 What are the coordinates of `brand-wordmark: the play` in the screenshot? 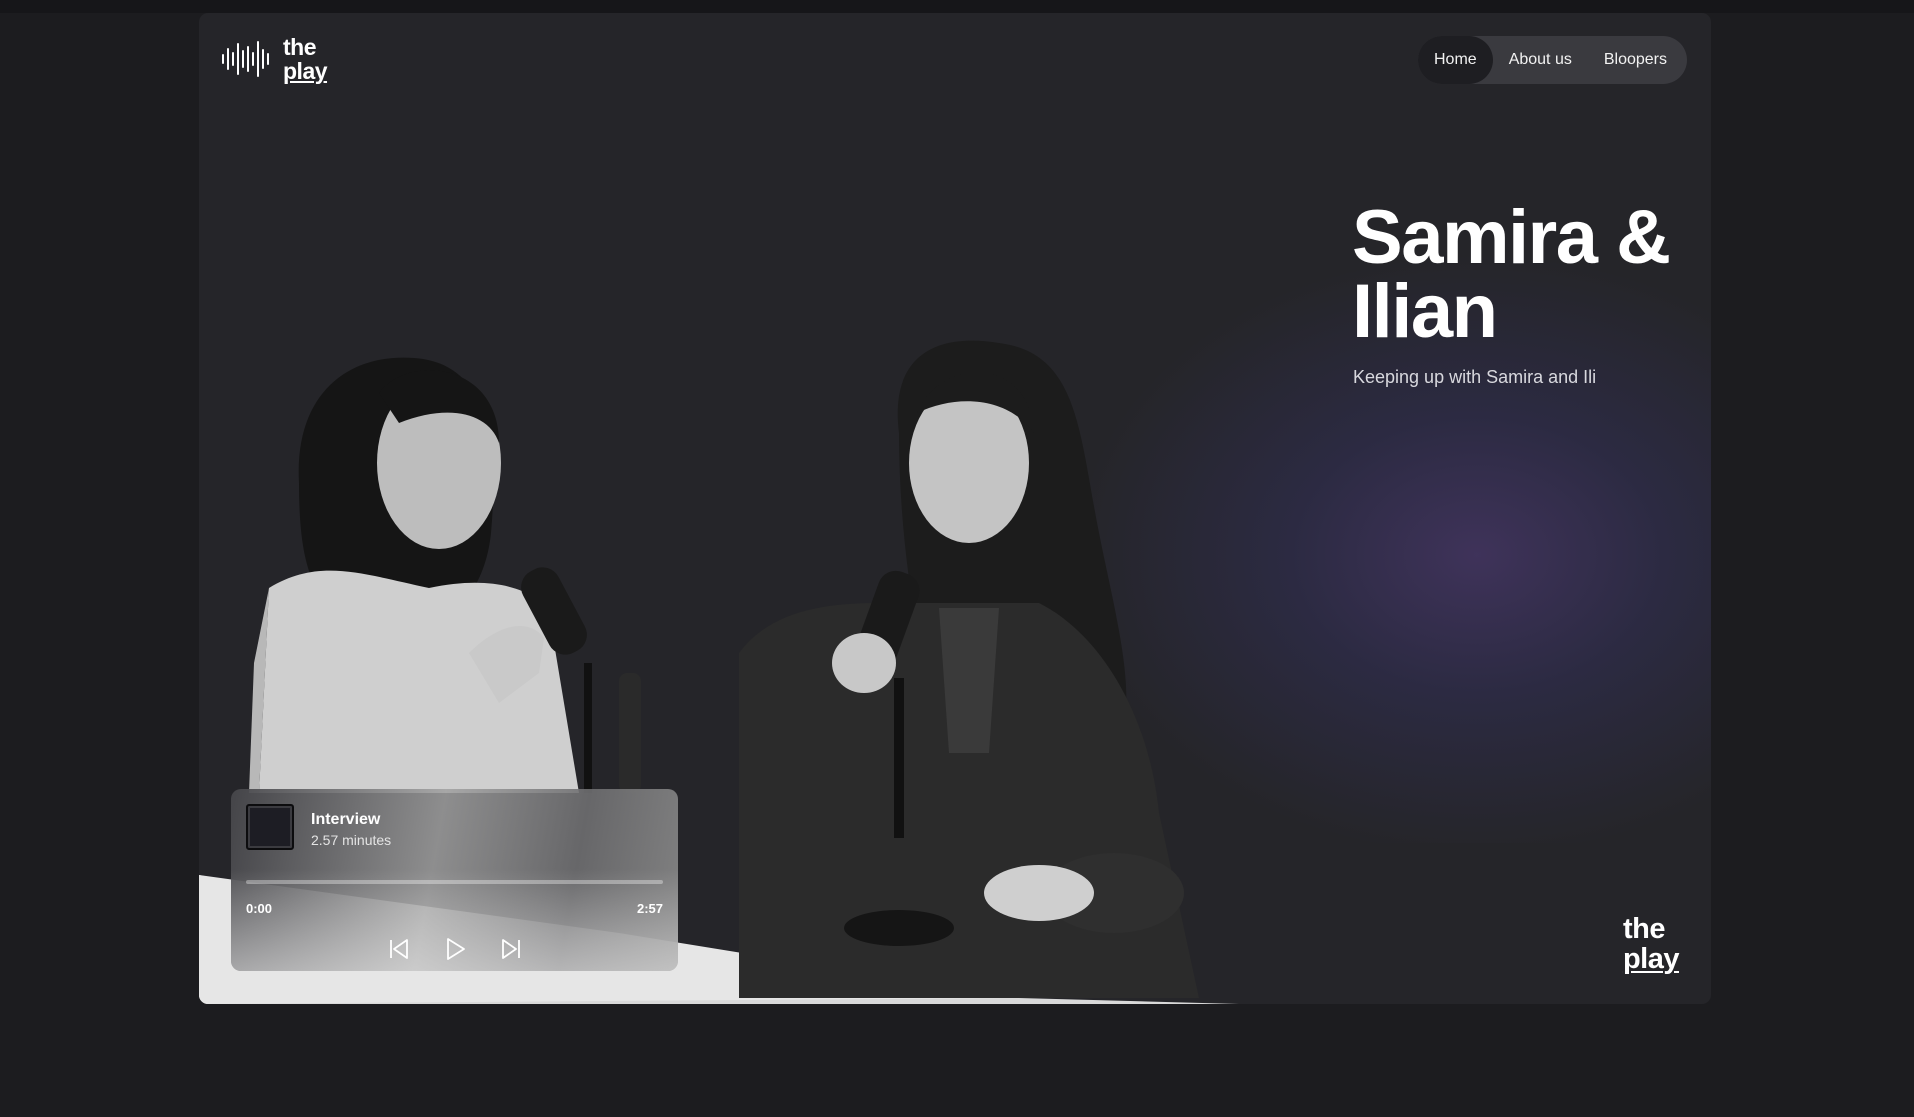 It's located at (305, 59).